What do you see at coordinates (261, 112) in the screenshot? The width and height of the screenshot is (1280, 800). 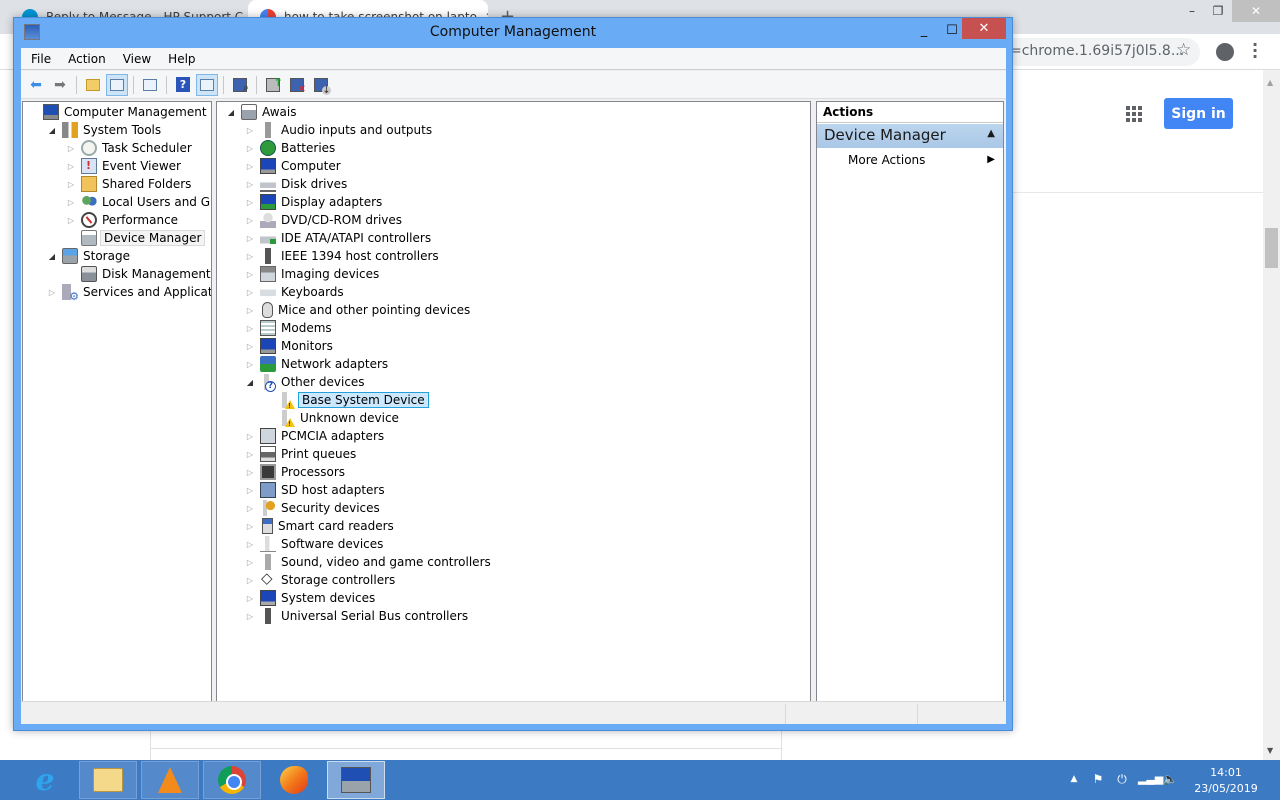 I see `tree-item-awais: ◢ Awais` at bounding box center [261, 112].